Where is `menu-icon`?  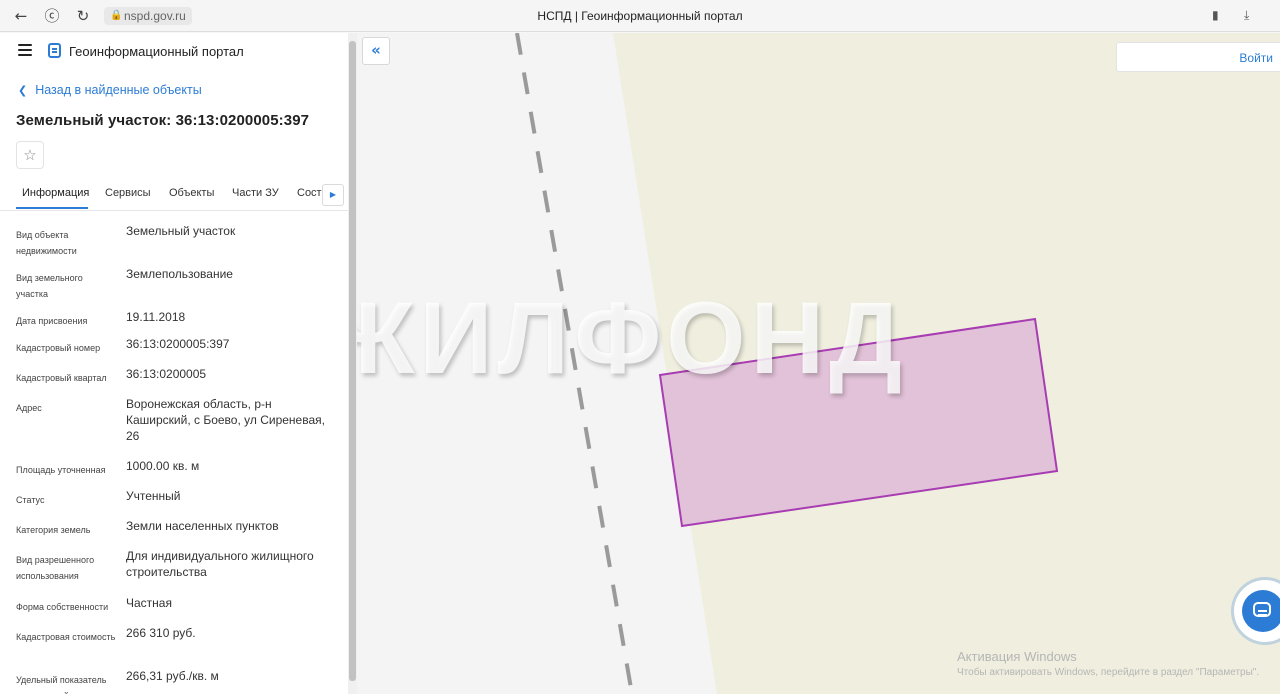
menu-icon is located at coordinates (25, 50).